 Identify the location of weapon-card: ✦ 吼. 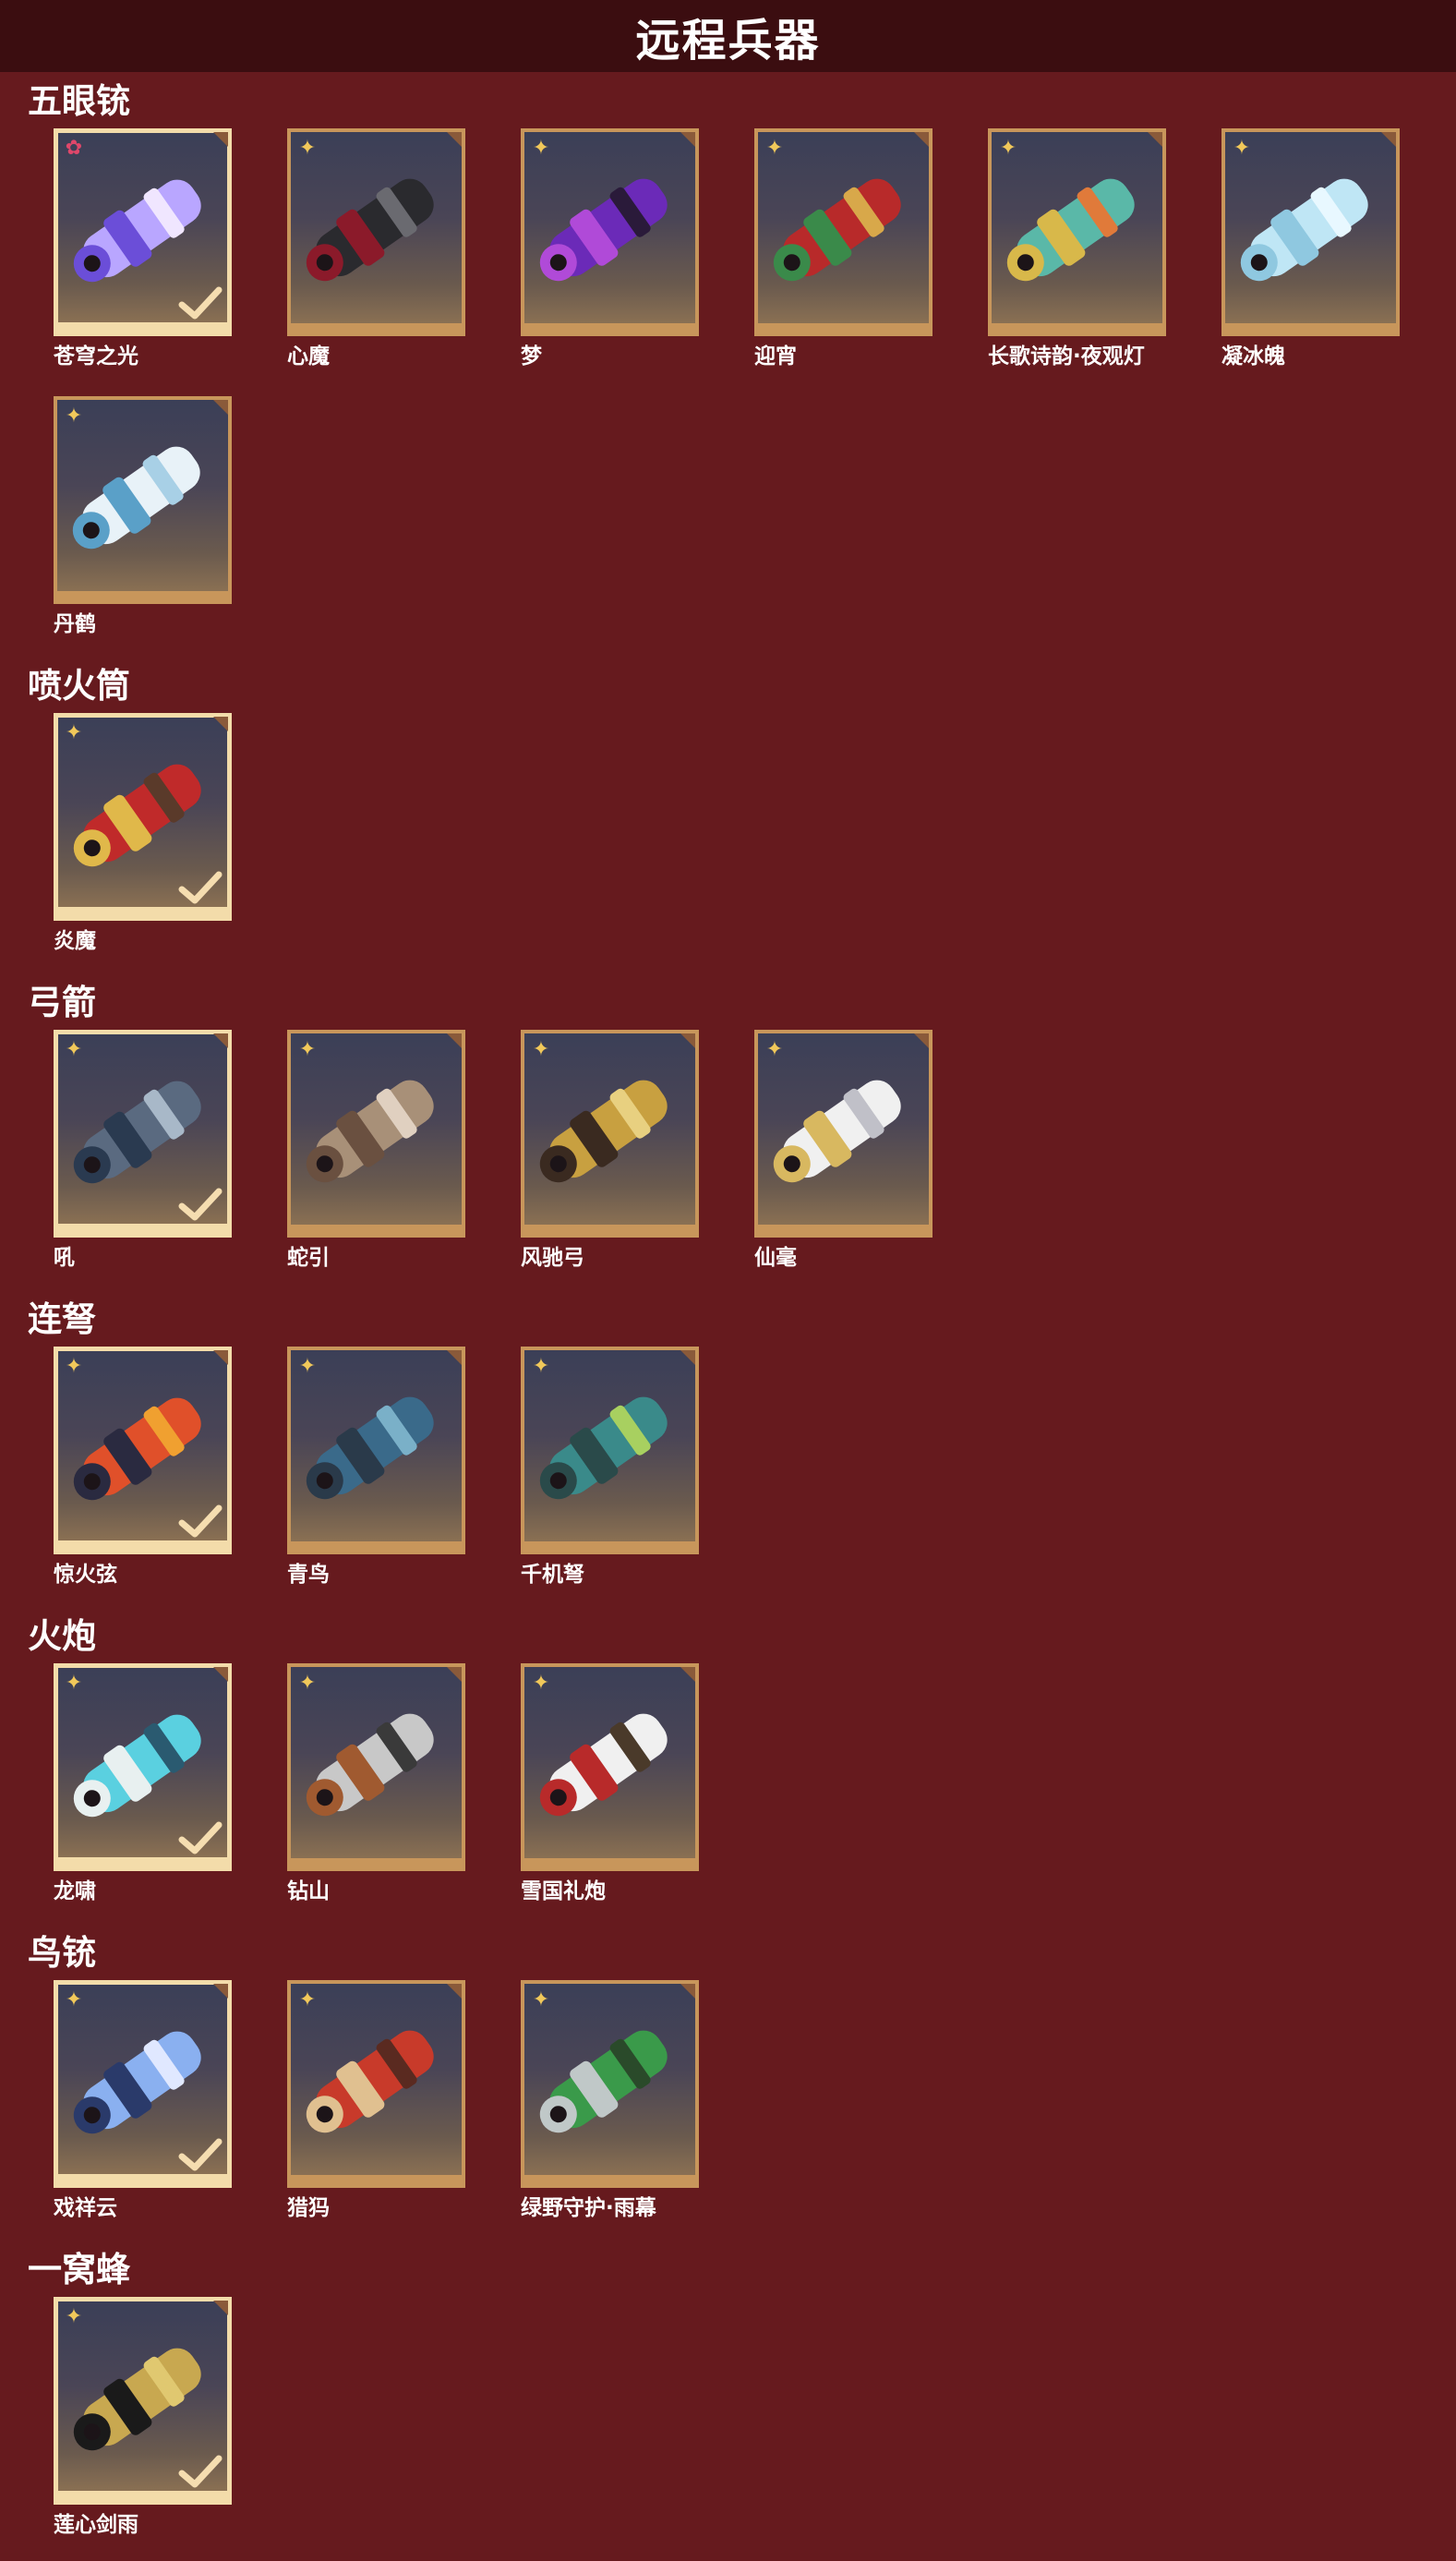
(143, 1150).